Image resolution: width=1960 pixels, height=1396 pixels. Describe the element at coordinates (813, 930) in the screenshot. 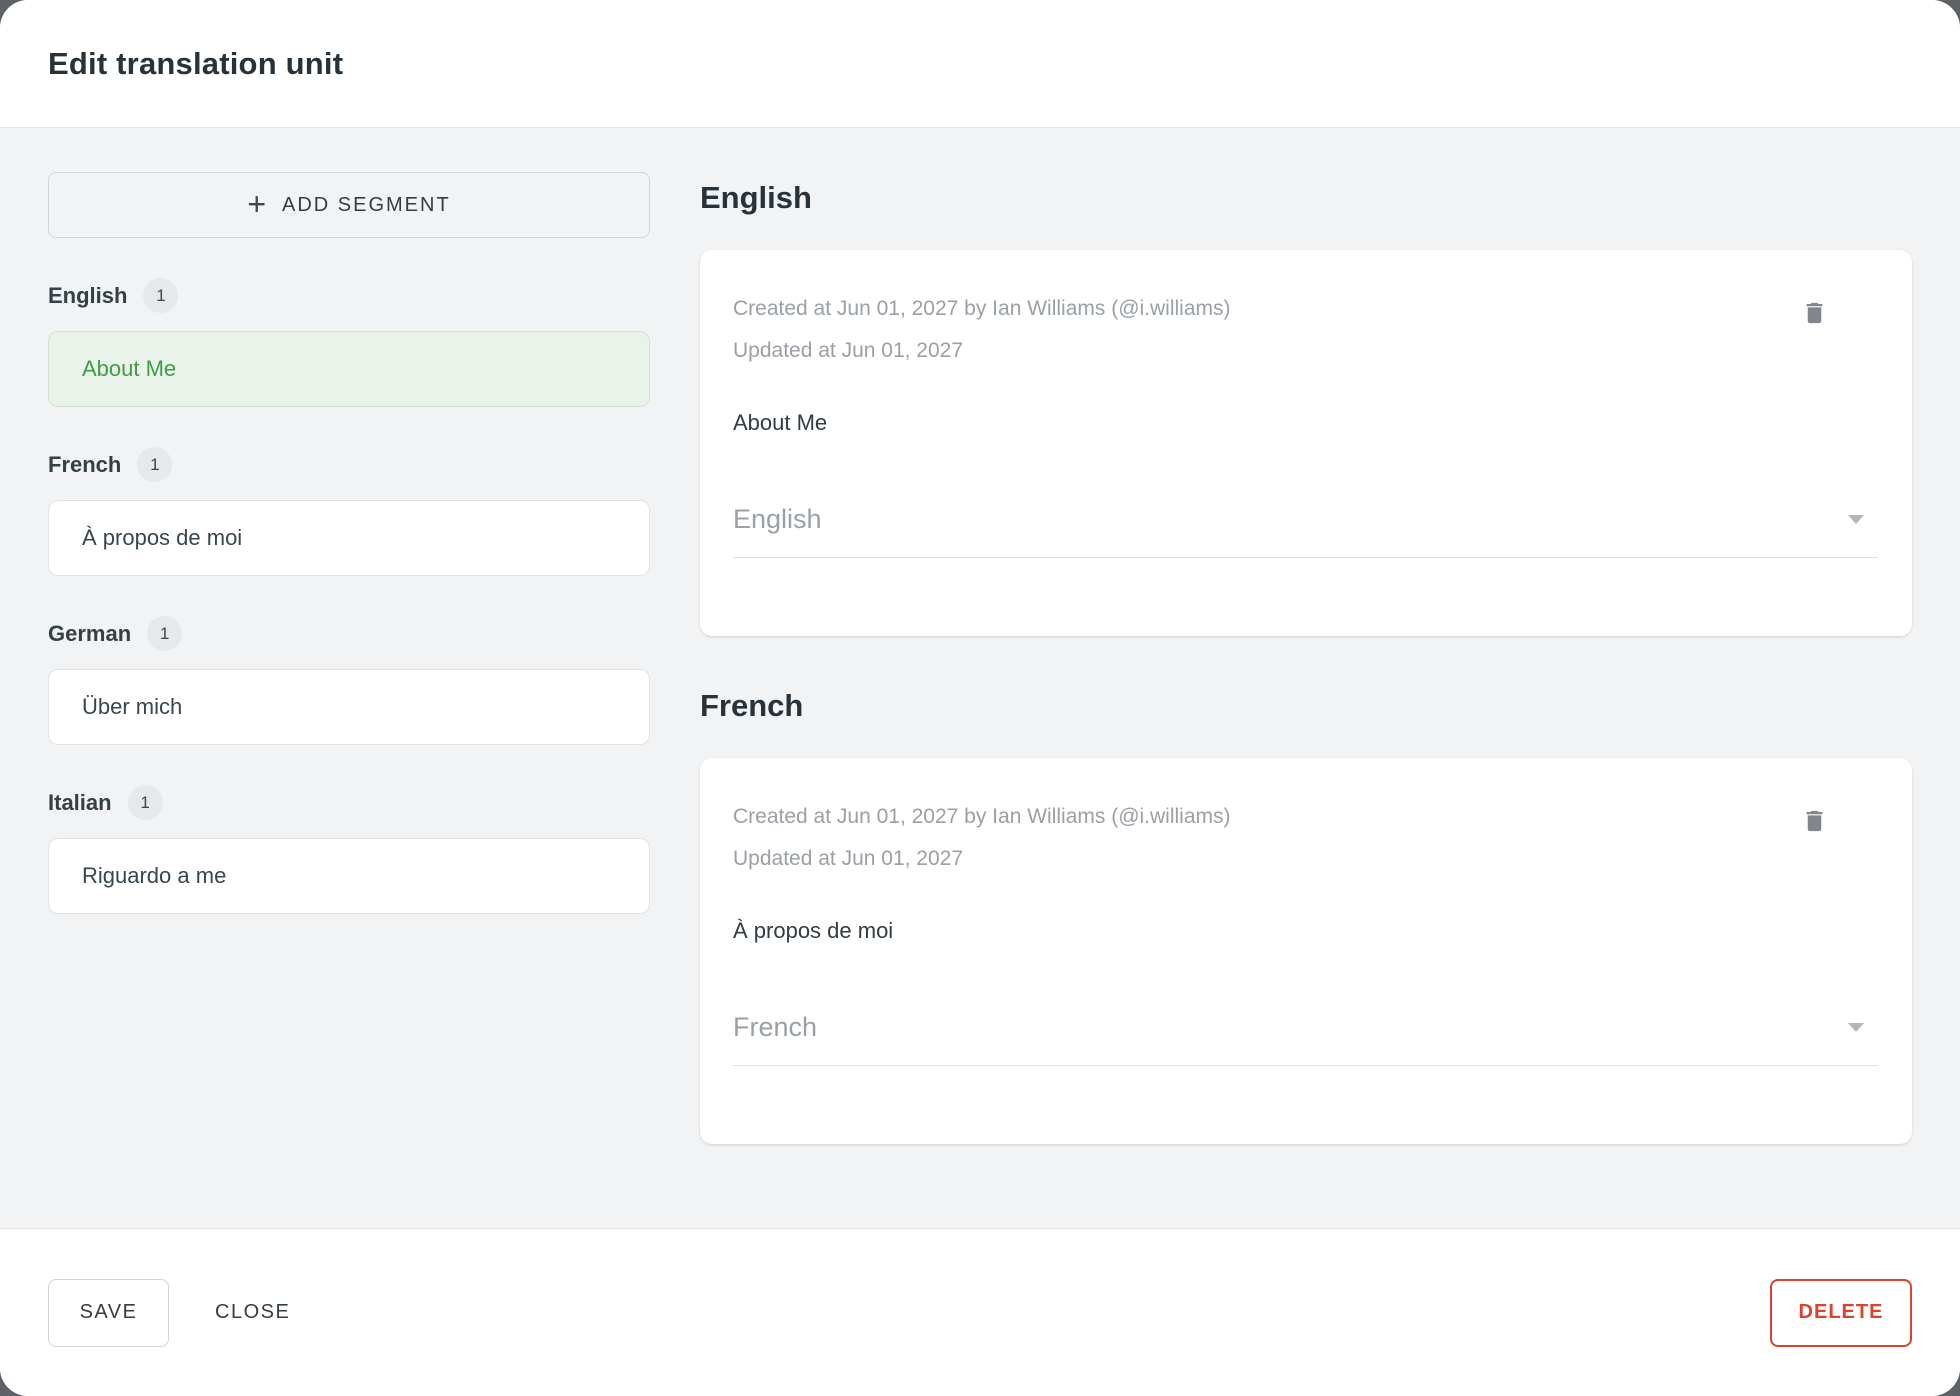

I see `segment-text: À propos de moi` at that location.